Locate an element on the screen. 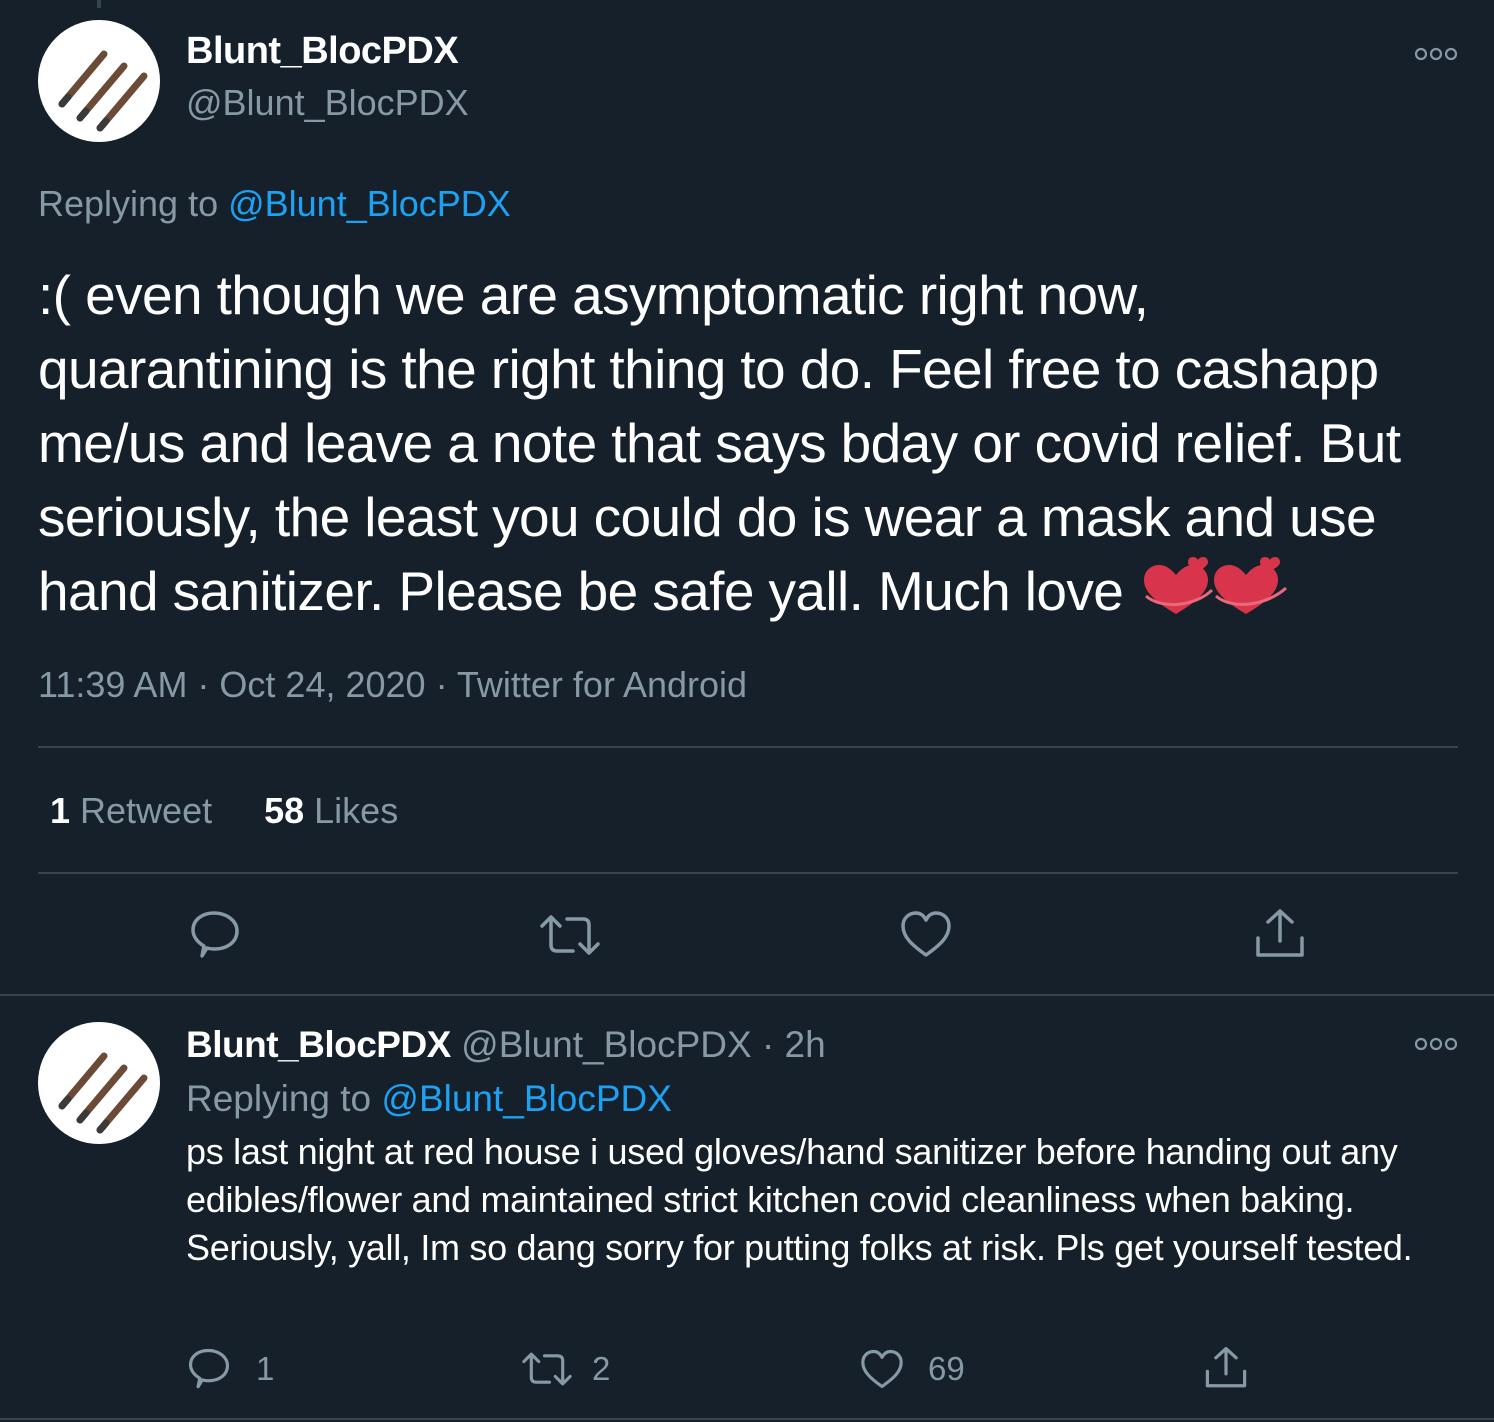 The image size is (1494, 1422). retweets-stat: 1 Retweet is located at coordinates (131, 810).